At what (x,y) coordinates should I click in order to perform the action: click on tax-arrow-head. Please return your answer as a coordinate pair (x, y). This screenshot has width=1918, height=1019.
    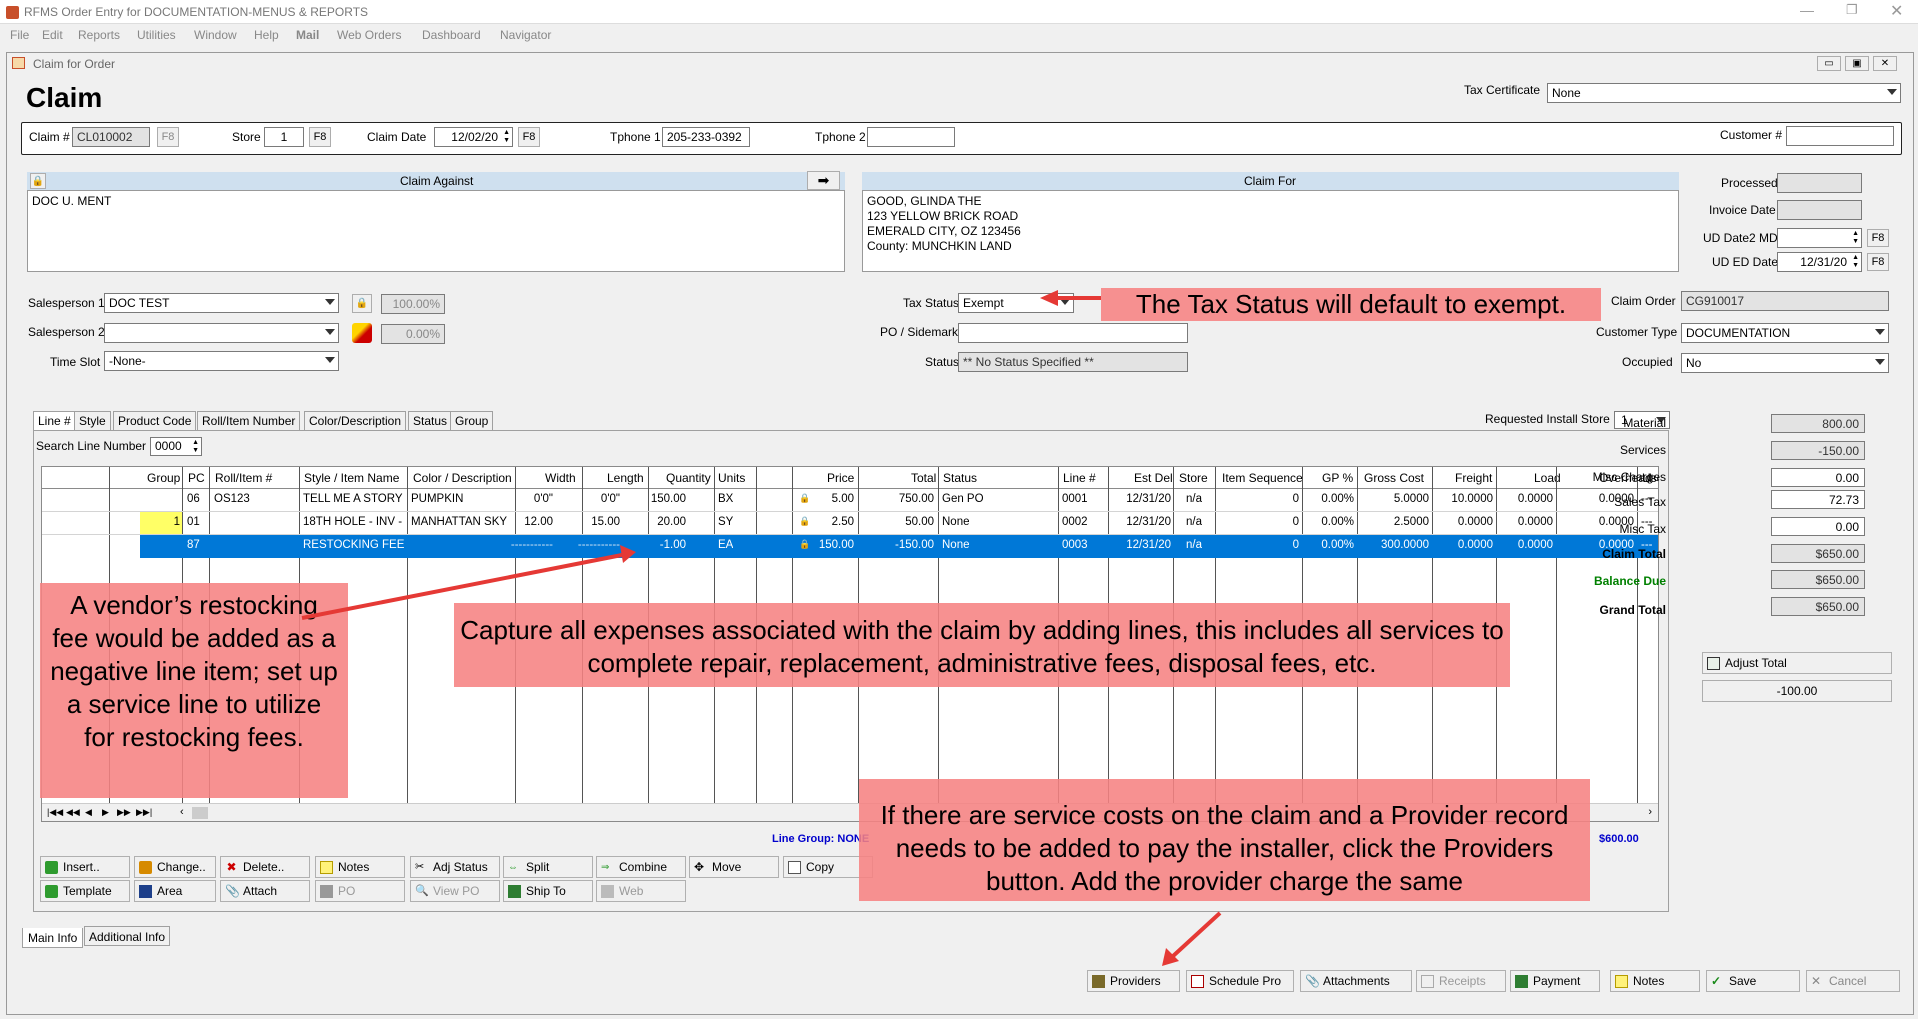
    Looking at the image, I should click on (1049, 298).